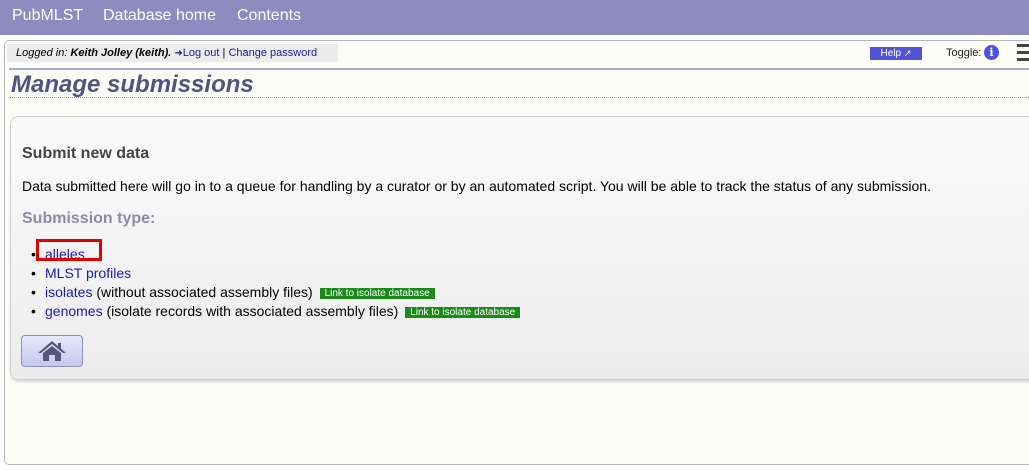 This screenshot has height=471, width=1029. What do you see at coordinates (202, 292) in the screenshot?
I see `isolates-note: (without associated assembly files)` at bounding box center [202, 292].